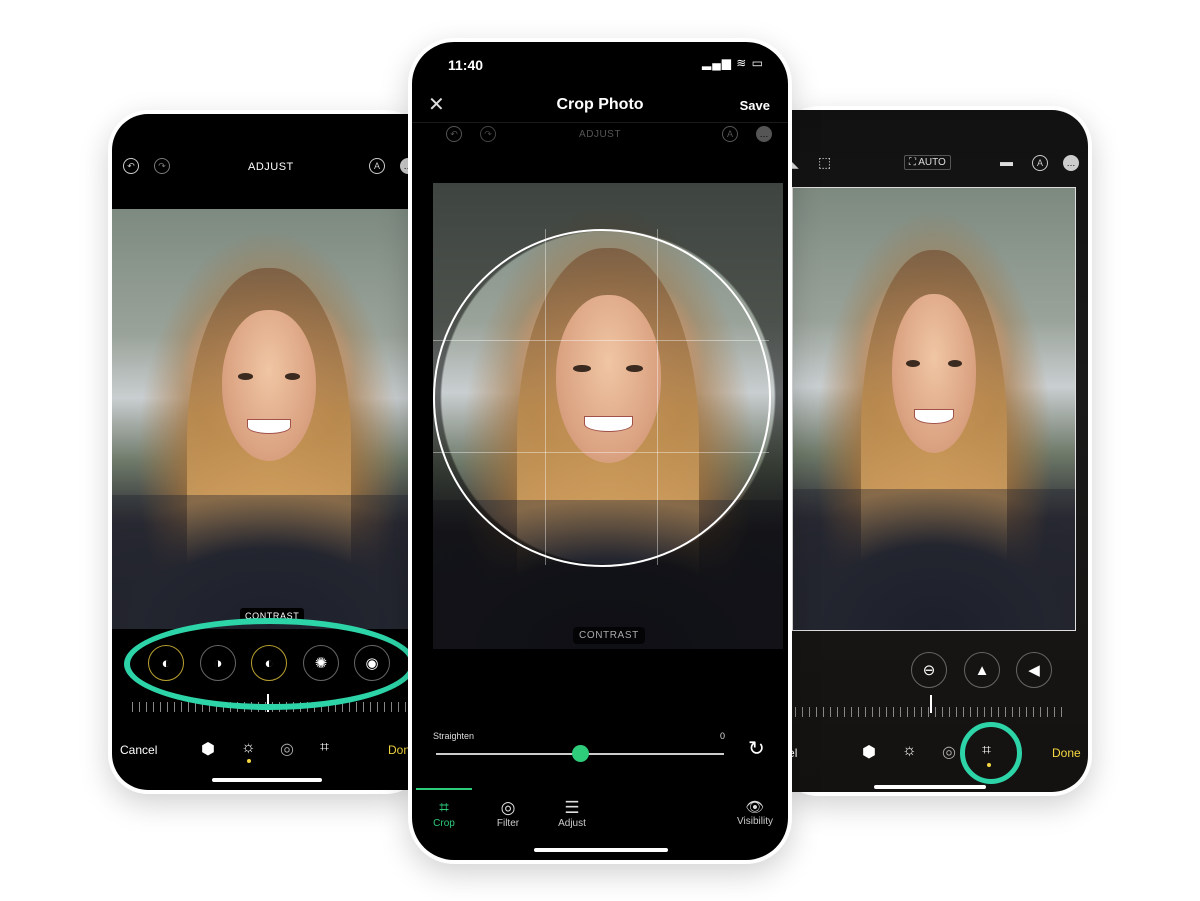 The image size is (1200, 901). I want to click on status-icons: ▂▄▆ ≋ ▭, so click(732, 63).